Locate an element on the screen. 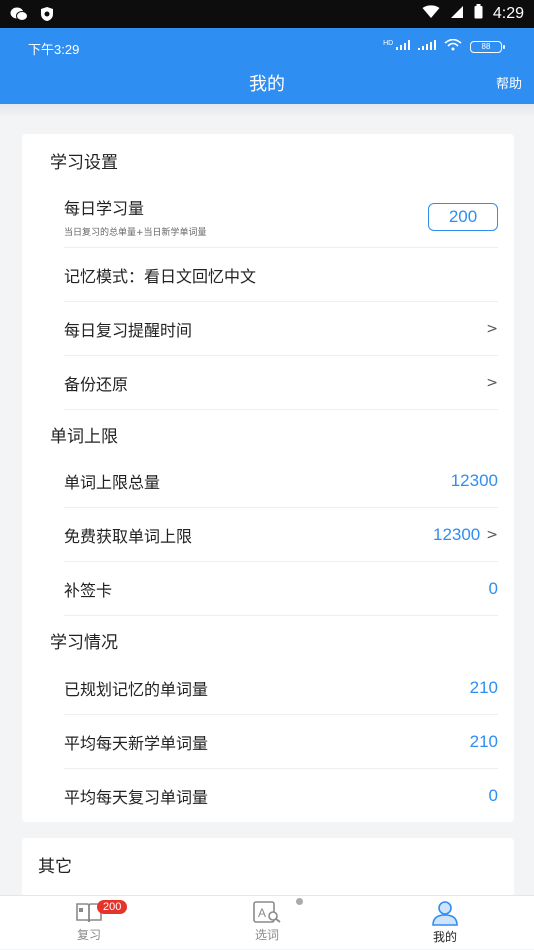 This screenshot has width=534, height=950. section-title-study-status: 学习情况 is located at coordinates (84, 643).